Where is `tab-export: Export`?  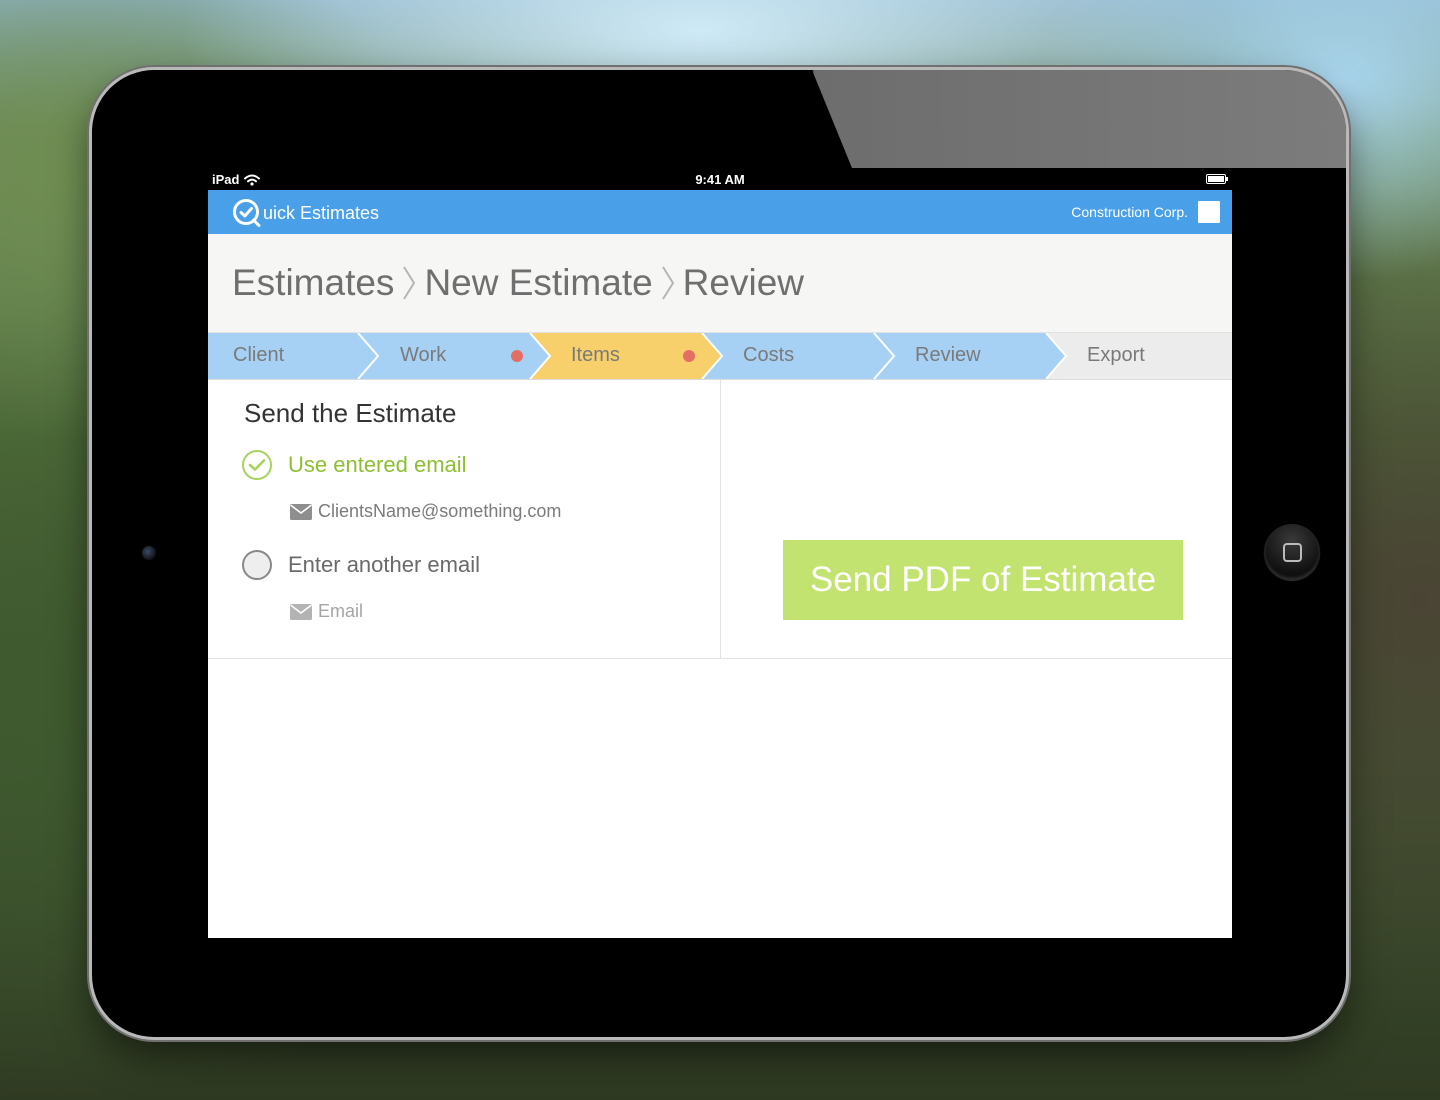 tab-export: Export is located at coordinates (1144, 356).